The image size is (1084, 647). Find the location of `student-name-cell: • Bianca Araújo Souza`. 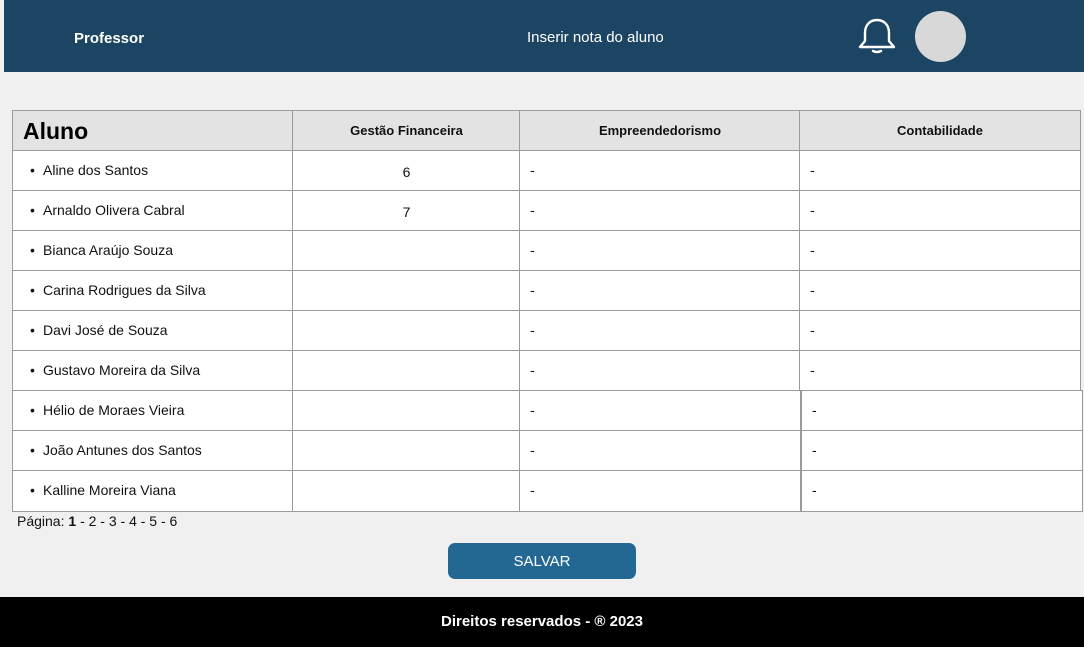

student-name-cell: • Bianca Araújo Souza is located at coordinates (153, 251).